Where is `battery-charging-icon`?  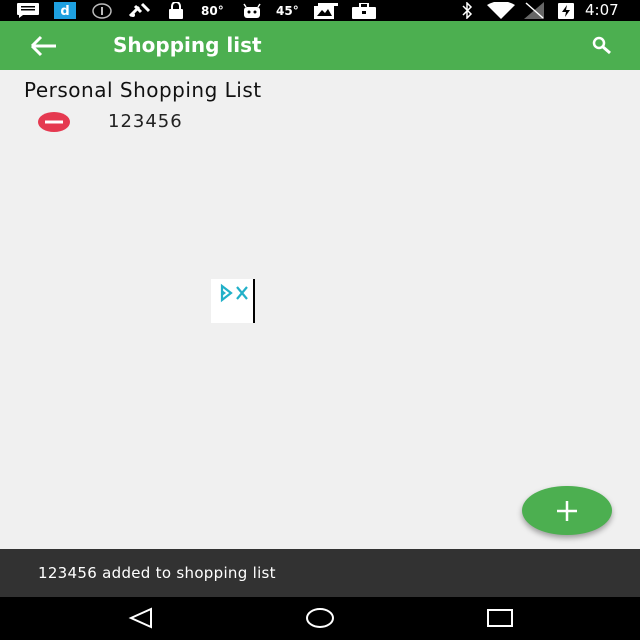 battery-charging-icon is located at coordinates (566, 10).